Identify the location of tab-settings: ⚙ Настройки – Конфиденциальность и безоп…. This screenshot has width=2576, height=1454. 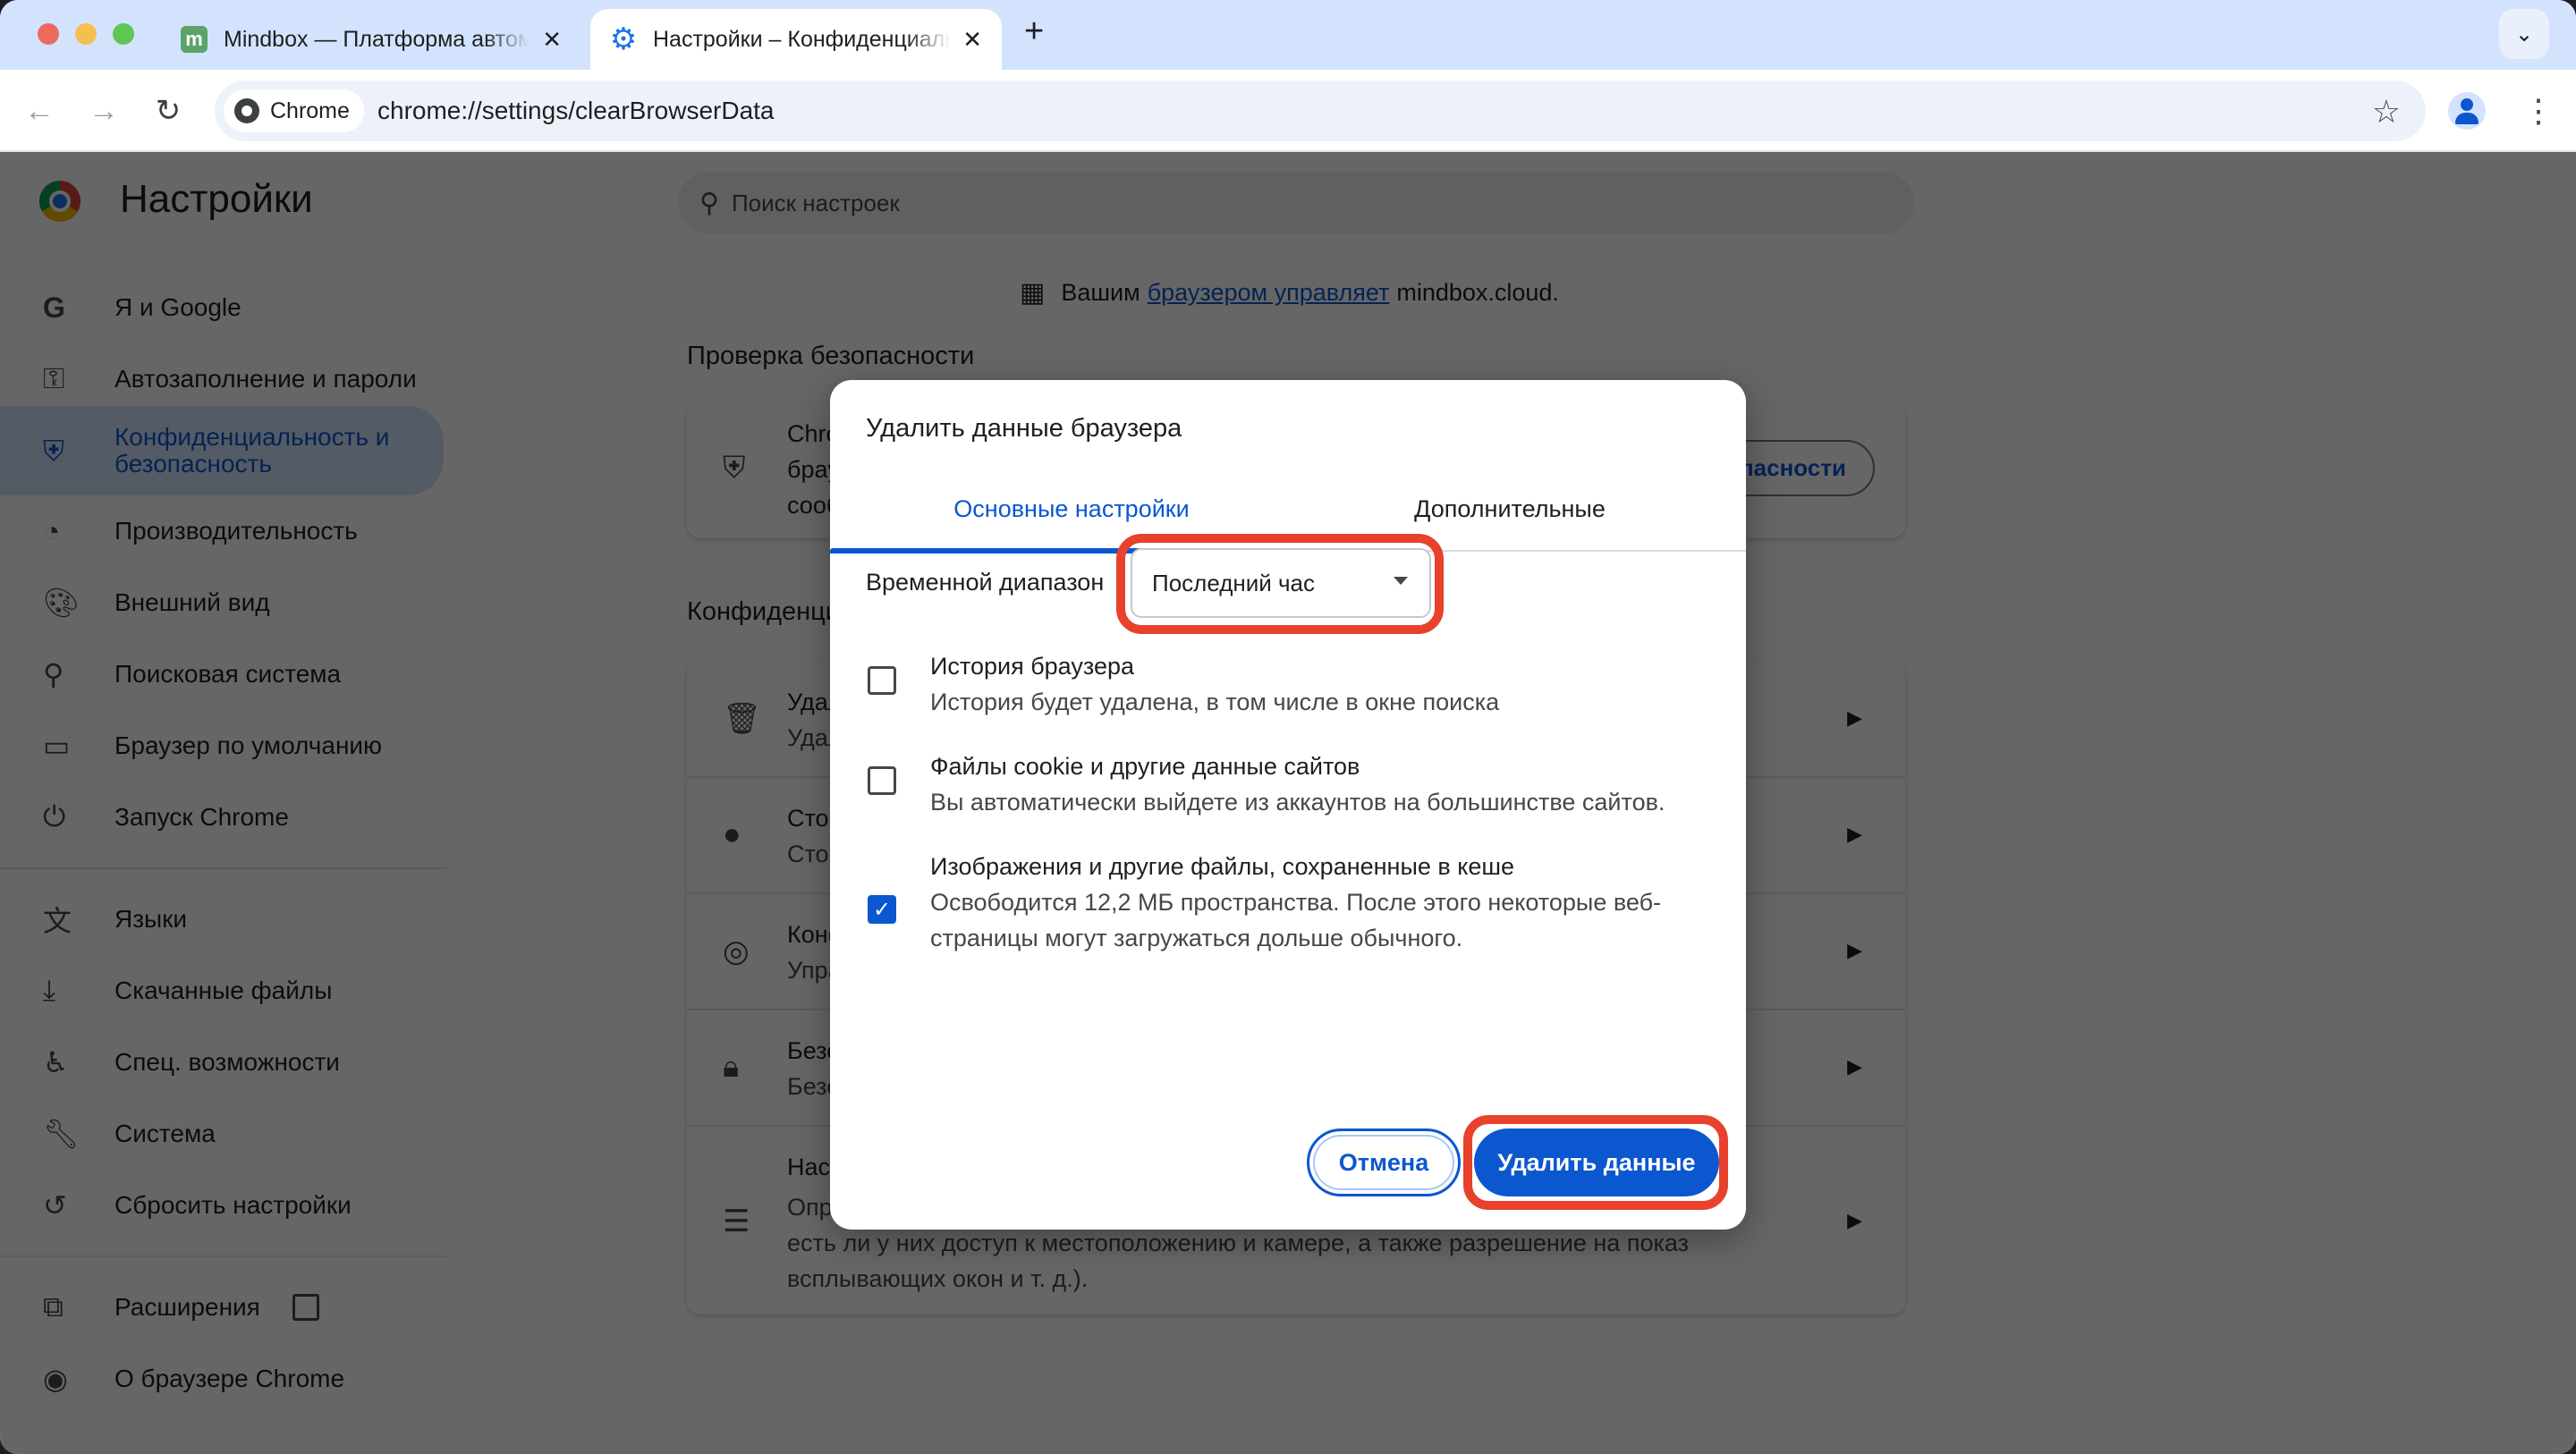
(796, 39).